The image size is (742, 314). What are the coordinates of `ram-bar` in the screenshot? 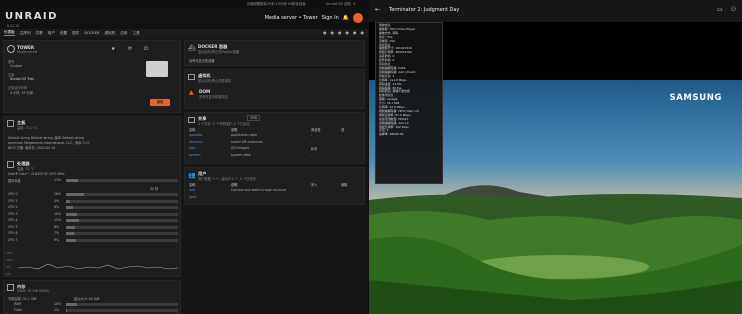 It's located at (122, 304).